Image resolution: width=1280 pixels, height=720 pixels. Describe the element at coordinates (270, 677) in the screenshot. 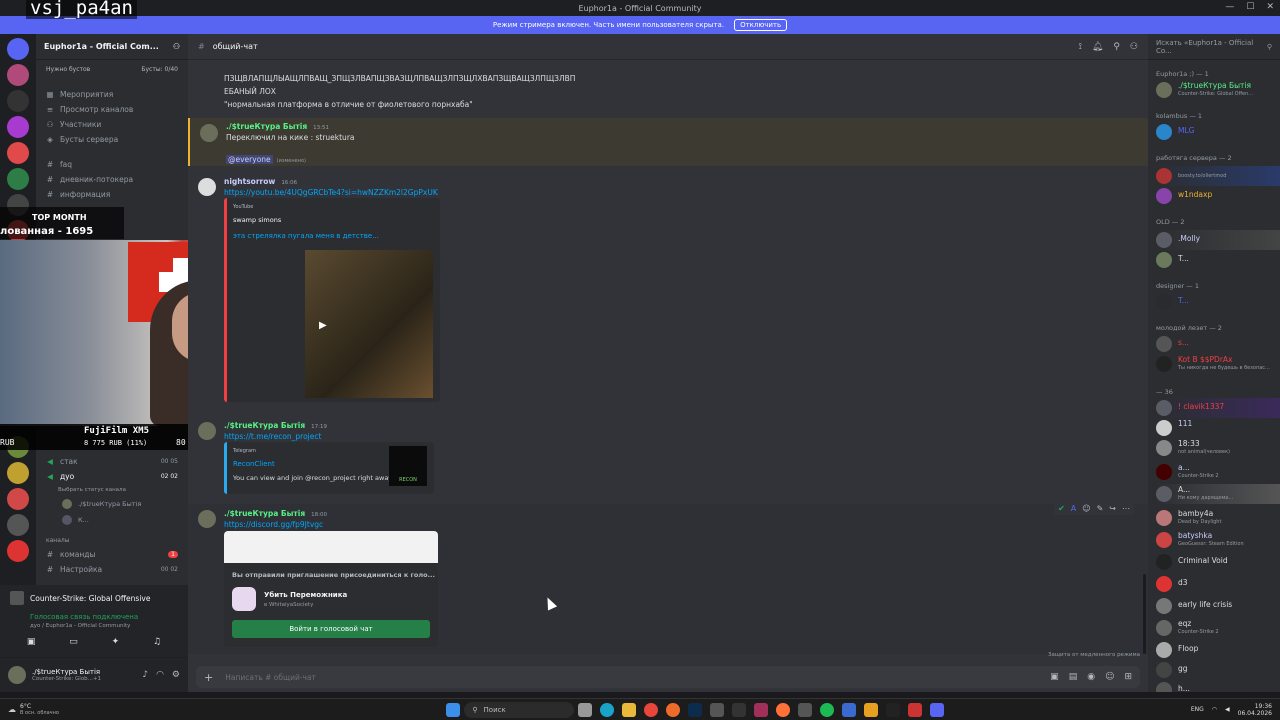

I see `message-placeholder: Написать # общий-чат` at that location.